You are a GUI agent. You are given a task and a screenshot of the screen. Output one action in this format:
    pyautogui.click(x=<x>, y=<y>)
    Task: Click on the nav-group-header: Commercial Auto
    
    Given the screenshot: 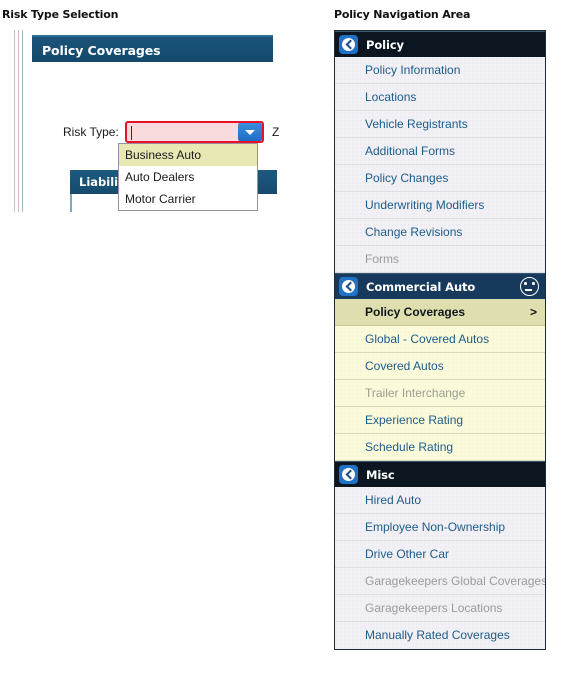 What is the action you would take?
    pyautogui.click(x=440, y=286)
    